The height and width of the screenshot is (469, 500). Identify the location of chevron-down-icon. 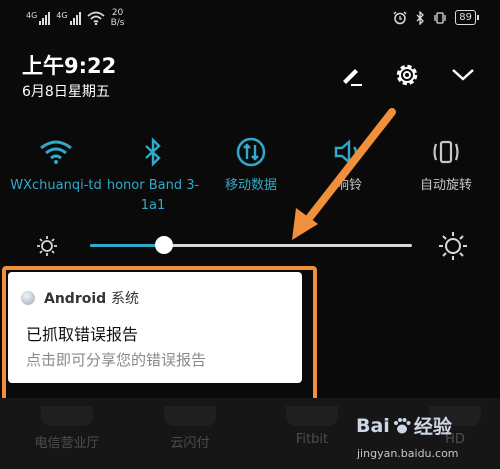
(463, 75).